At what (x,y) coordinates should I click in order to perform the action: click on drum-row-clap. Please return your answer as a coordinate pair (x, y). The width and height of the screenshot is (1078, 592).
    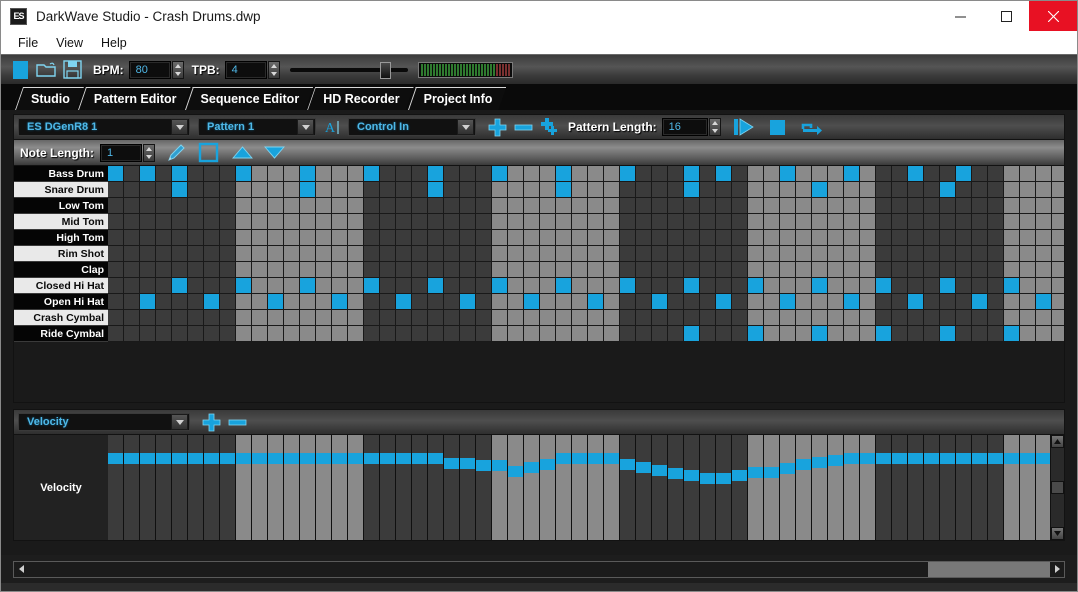
    Looking at the image, I should click on (586, 270).